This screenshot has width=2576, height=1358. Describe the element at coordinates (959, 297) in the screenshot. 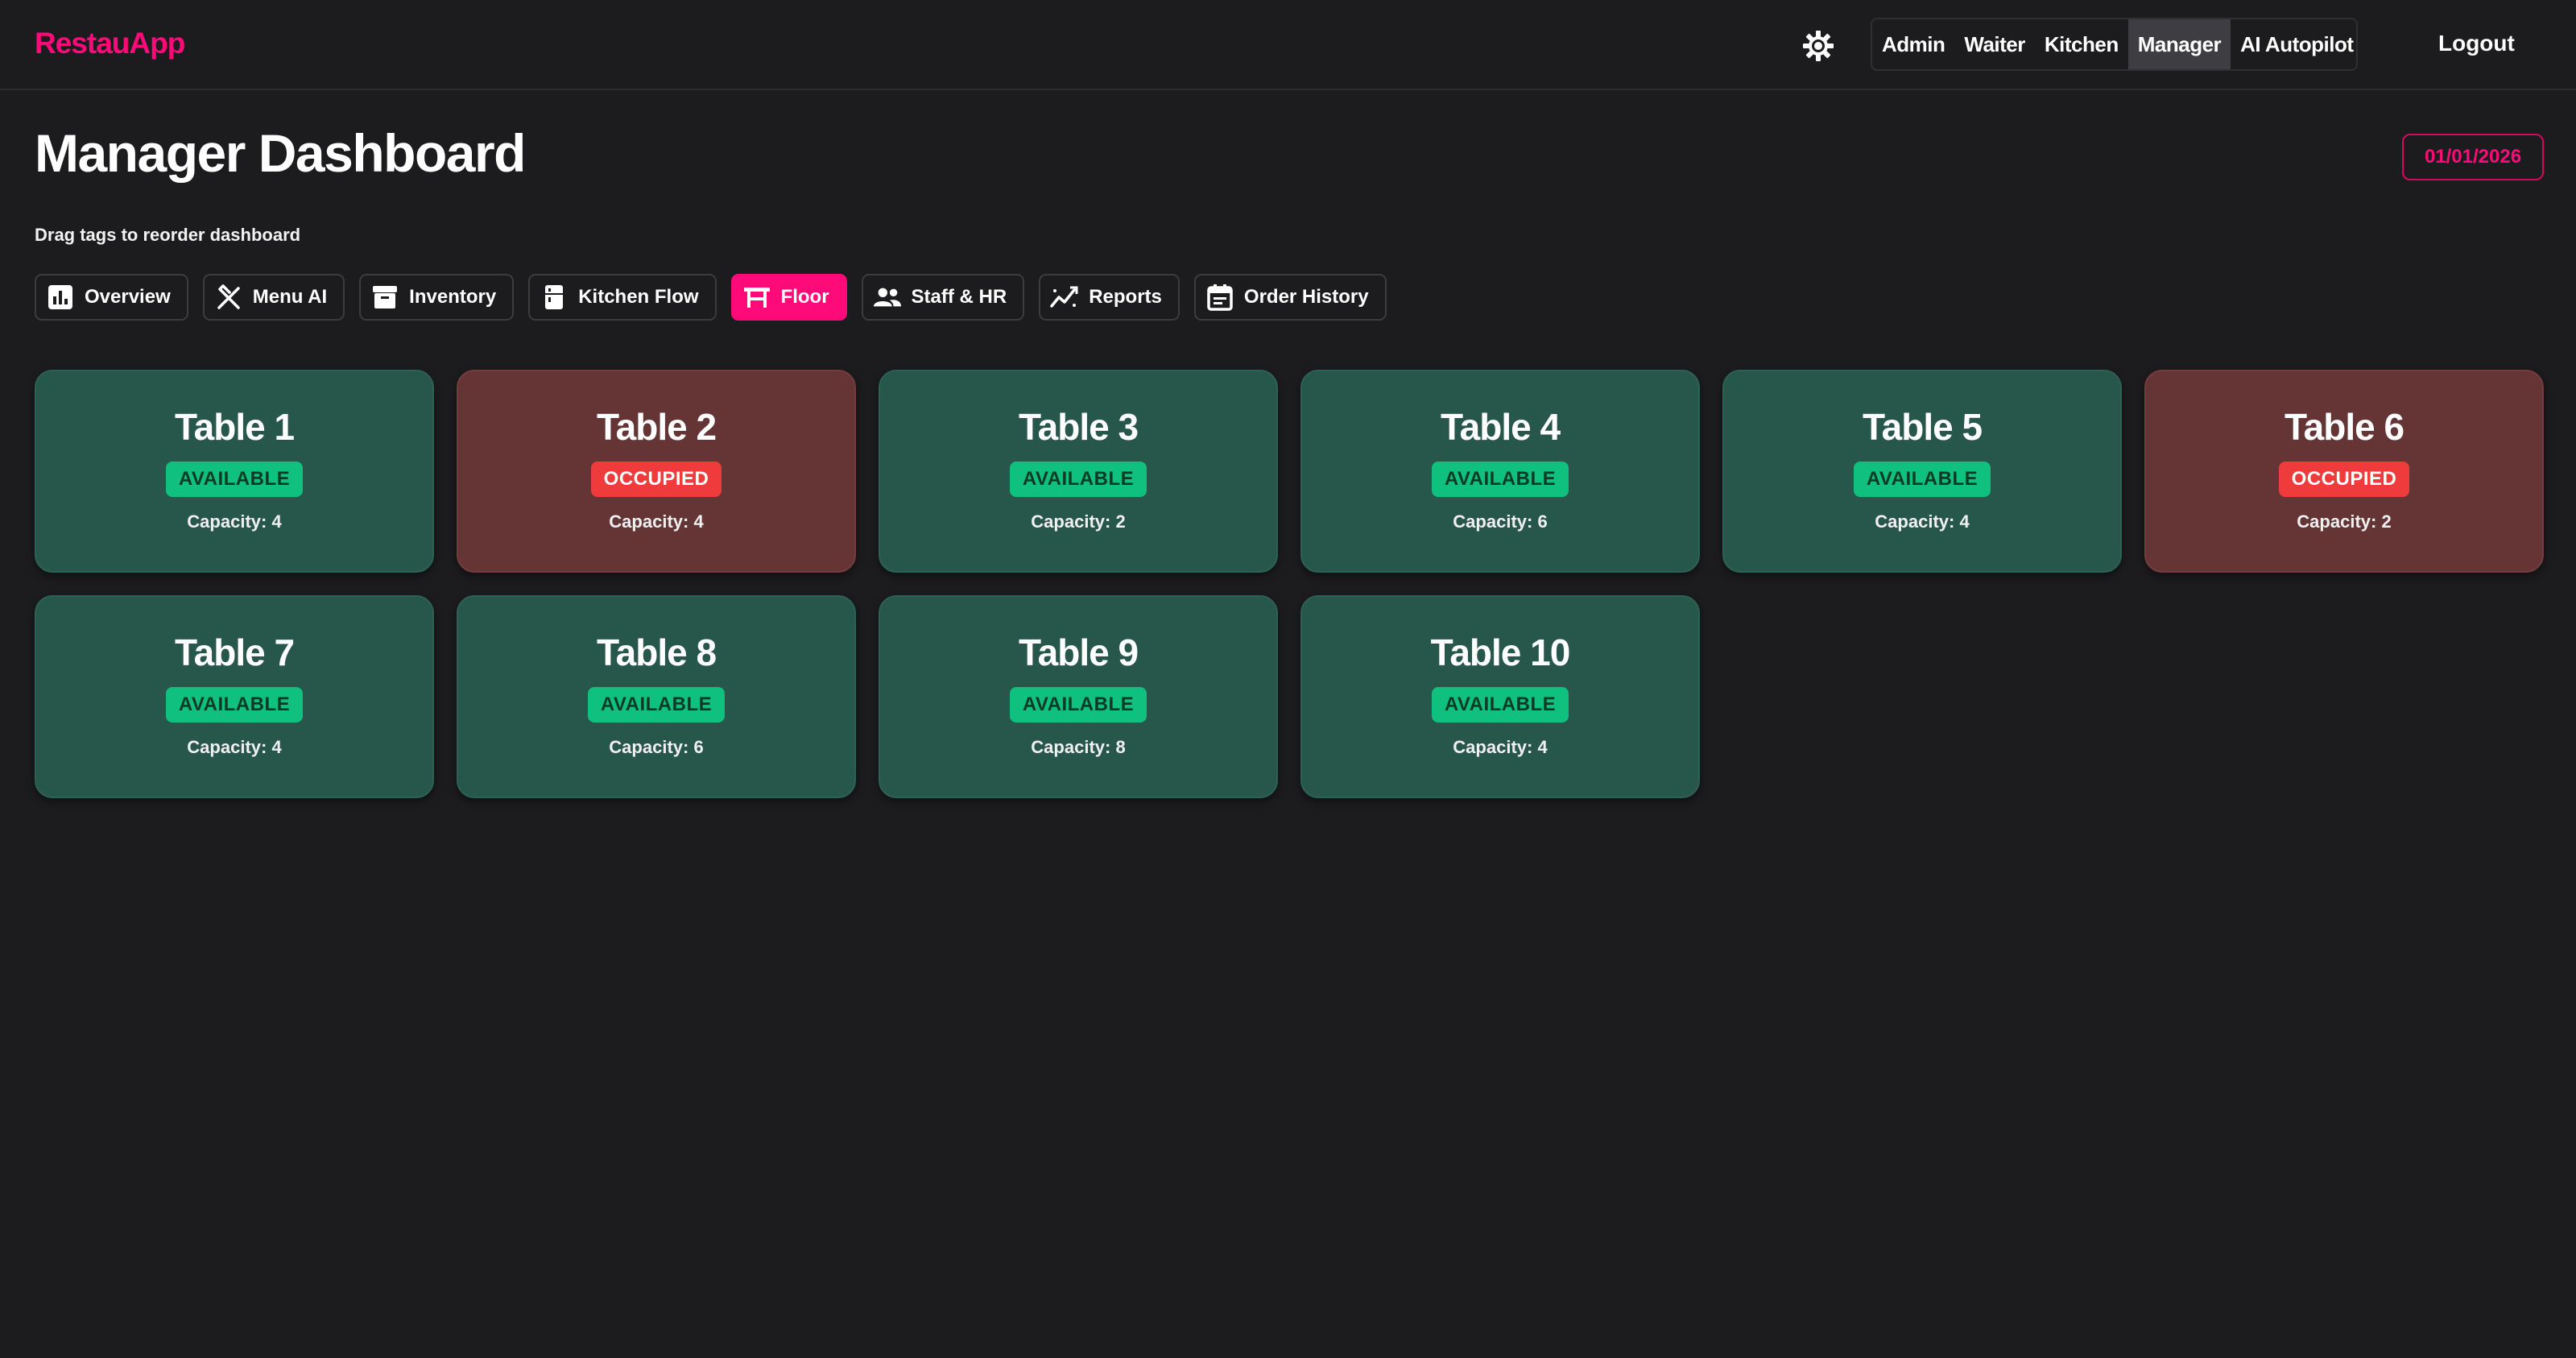

I see `tab-label: Staff & HR` at that location.